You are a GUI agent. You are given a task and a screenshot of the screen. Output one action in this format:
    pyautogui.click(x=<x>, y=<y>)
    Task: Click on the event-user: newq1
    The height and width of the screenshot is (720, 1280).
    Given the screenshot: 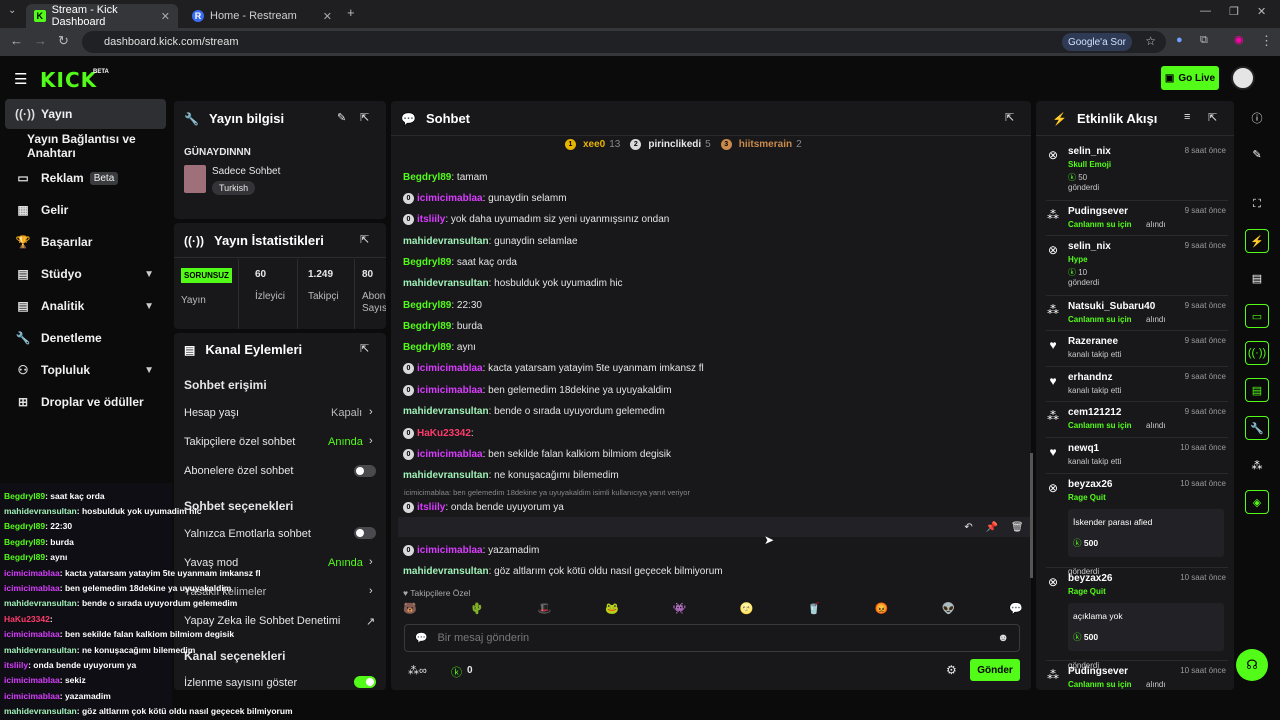 What is the action you would take?
    pyautogui.click(x=1083, y=448)
    